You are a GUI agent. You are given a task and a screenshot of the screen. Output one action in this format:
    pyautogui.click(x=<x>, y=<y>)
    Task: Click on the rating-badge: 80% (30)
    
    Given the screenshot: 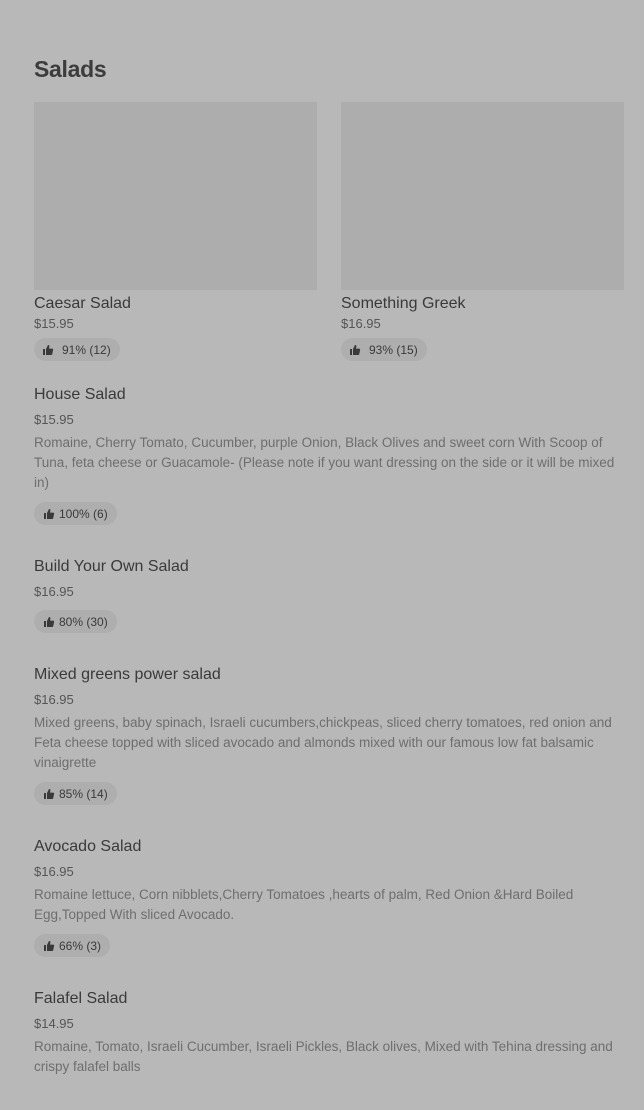 What is the action you would take?
    pyautogui.click(x=75, y=621)
    